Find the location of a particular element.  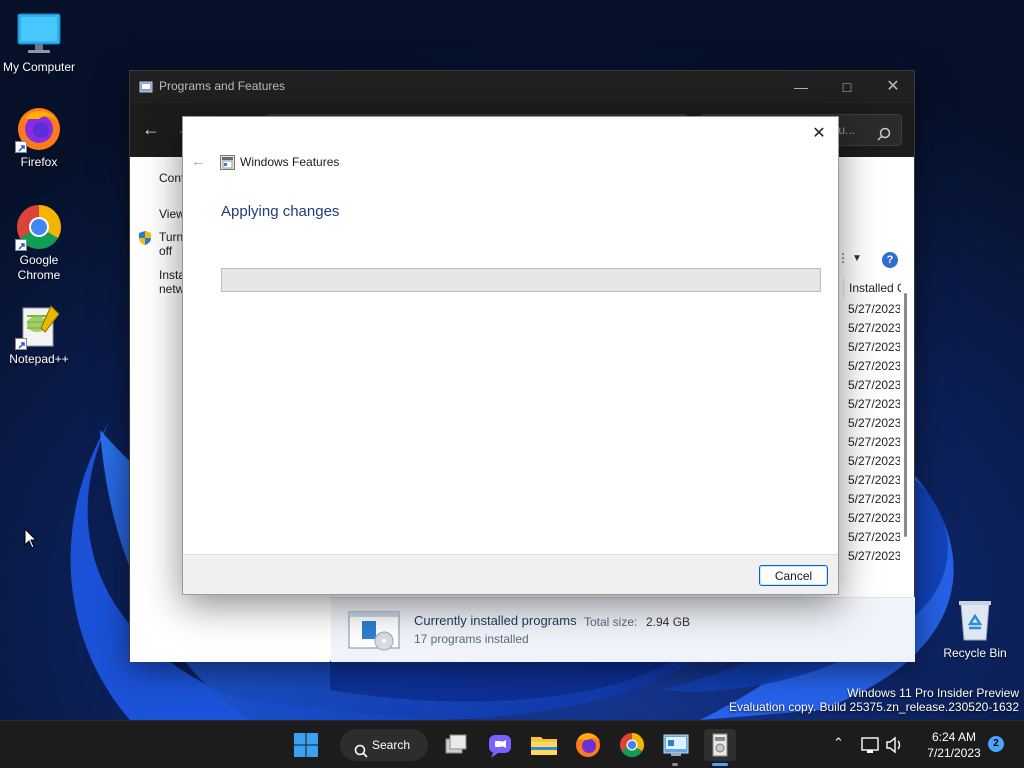

task-view-icon is located at coordinates (456, 744).